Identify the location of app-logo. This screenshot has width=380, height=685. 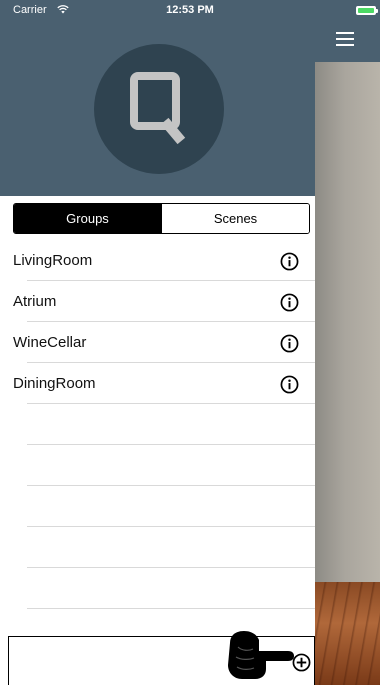
(159, 109).